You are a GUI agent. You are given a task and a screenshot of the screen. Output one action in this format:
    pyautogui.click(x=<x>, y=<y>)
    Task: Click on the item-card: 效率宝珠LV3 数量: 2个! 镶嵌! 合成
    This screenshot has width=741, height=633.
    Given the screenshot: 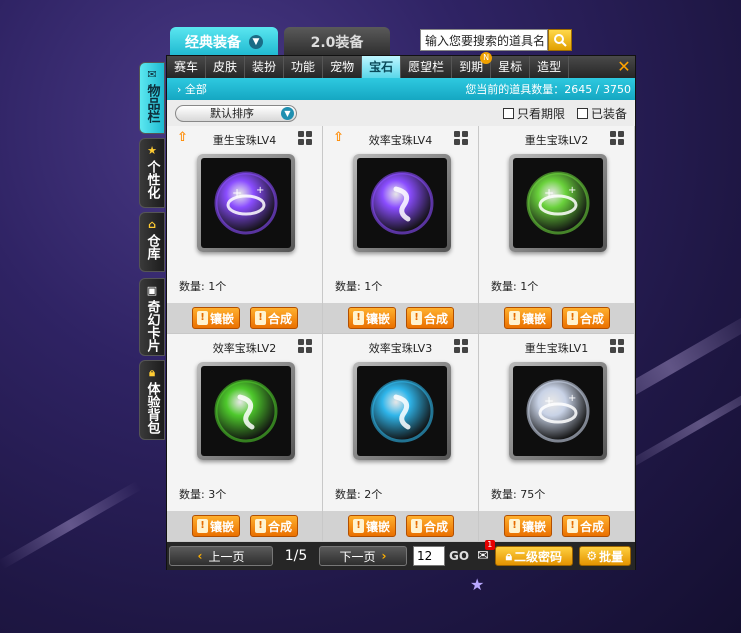 What is the action you would take?
    pyautogui.click(x=401, y=438)
    